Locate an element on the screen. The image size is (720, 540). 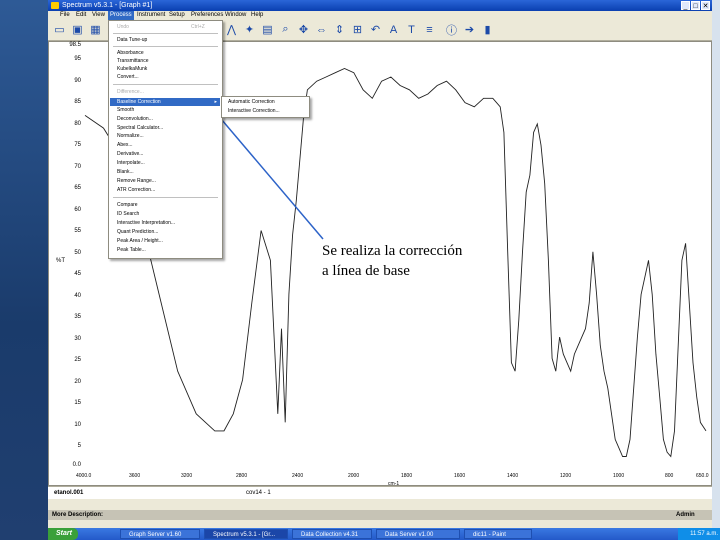
start-button: Start is located at coordinates (63, 534).